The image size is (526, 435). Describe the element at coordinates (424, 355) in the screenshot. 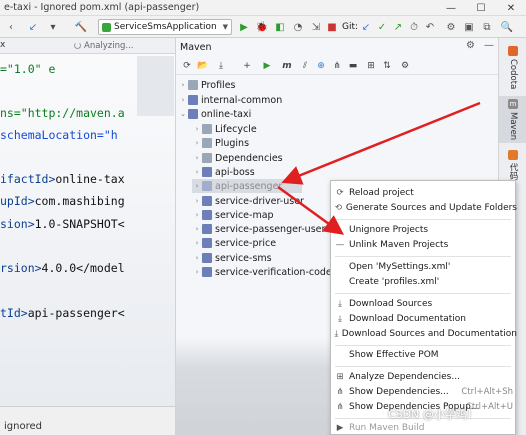

I see `menu-item-show-effective-pom: Show Effective POM` at that location.